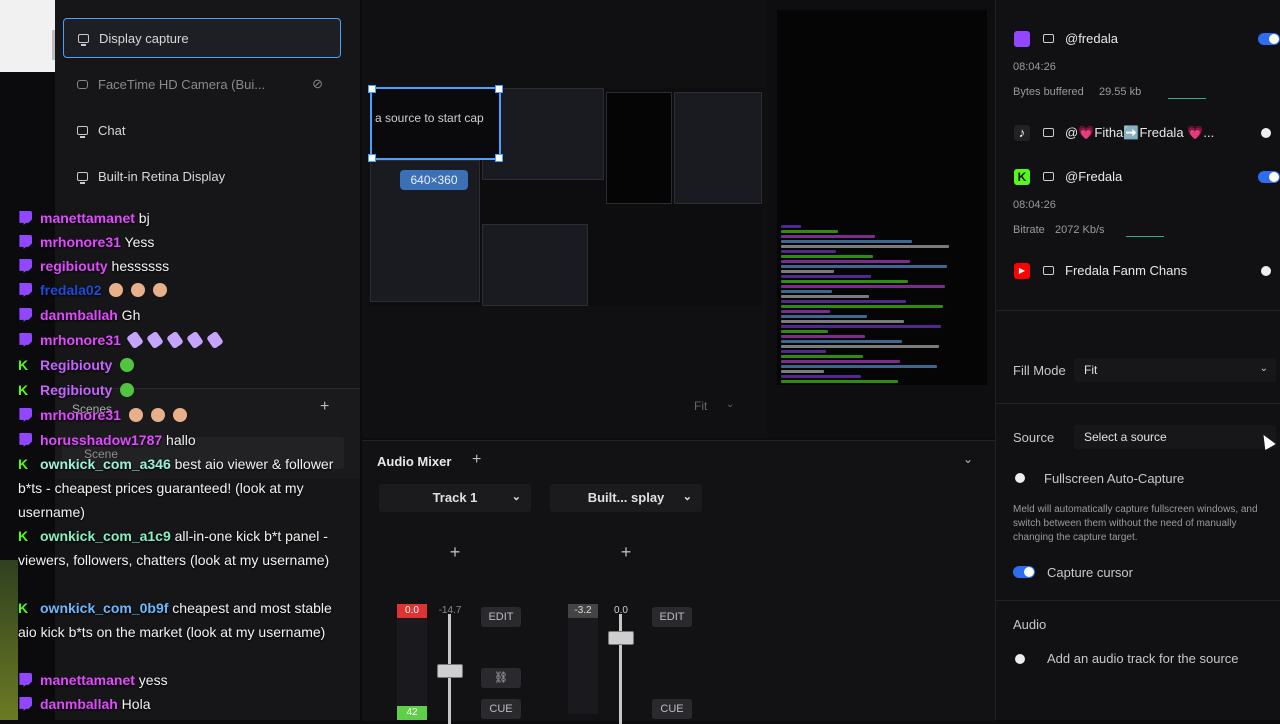 The image size is (1280, 724). What do you see at coordinates (429, 118) in the screenshot?
I see `selection-preview-text: a source to start cap` at bounding box center [429, 118].